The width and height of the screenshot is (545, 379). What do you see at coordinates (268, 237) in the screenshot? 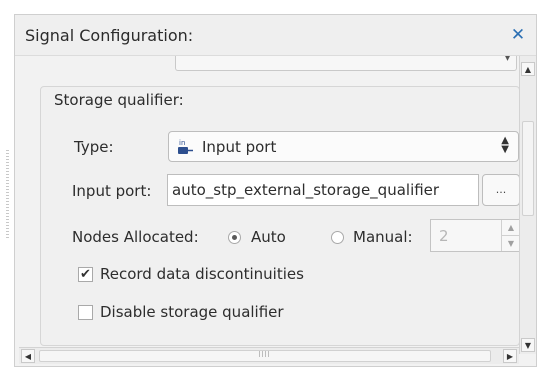
I see `auto-label: Auto` at bounding box center [268, 237].